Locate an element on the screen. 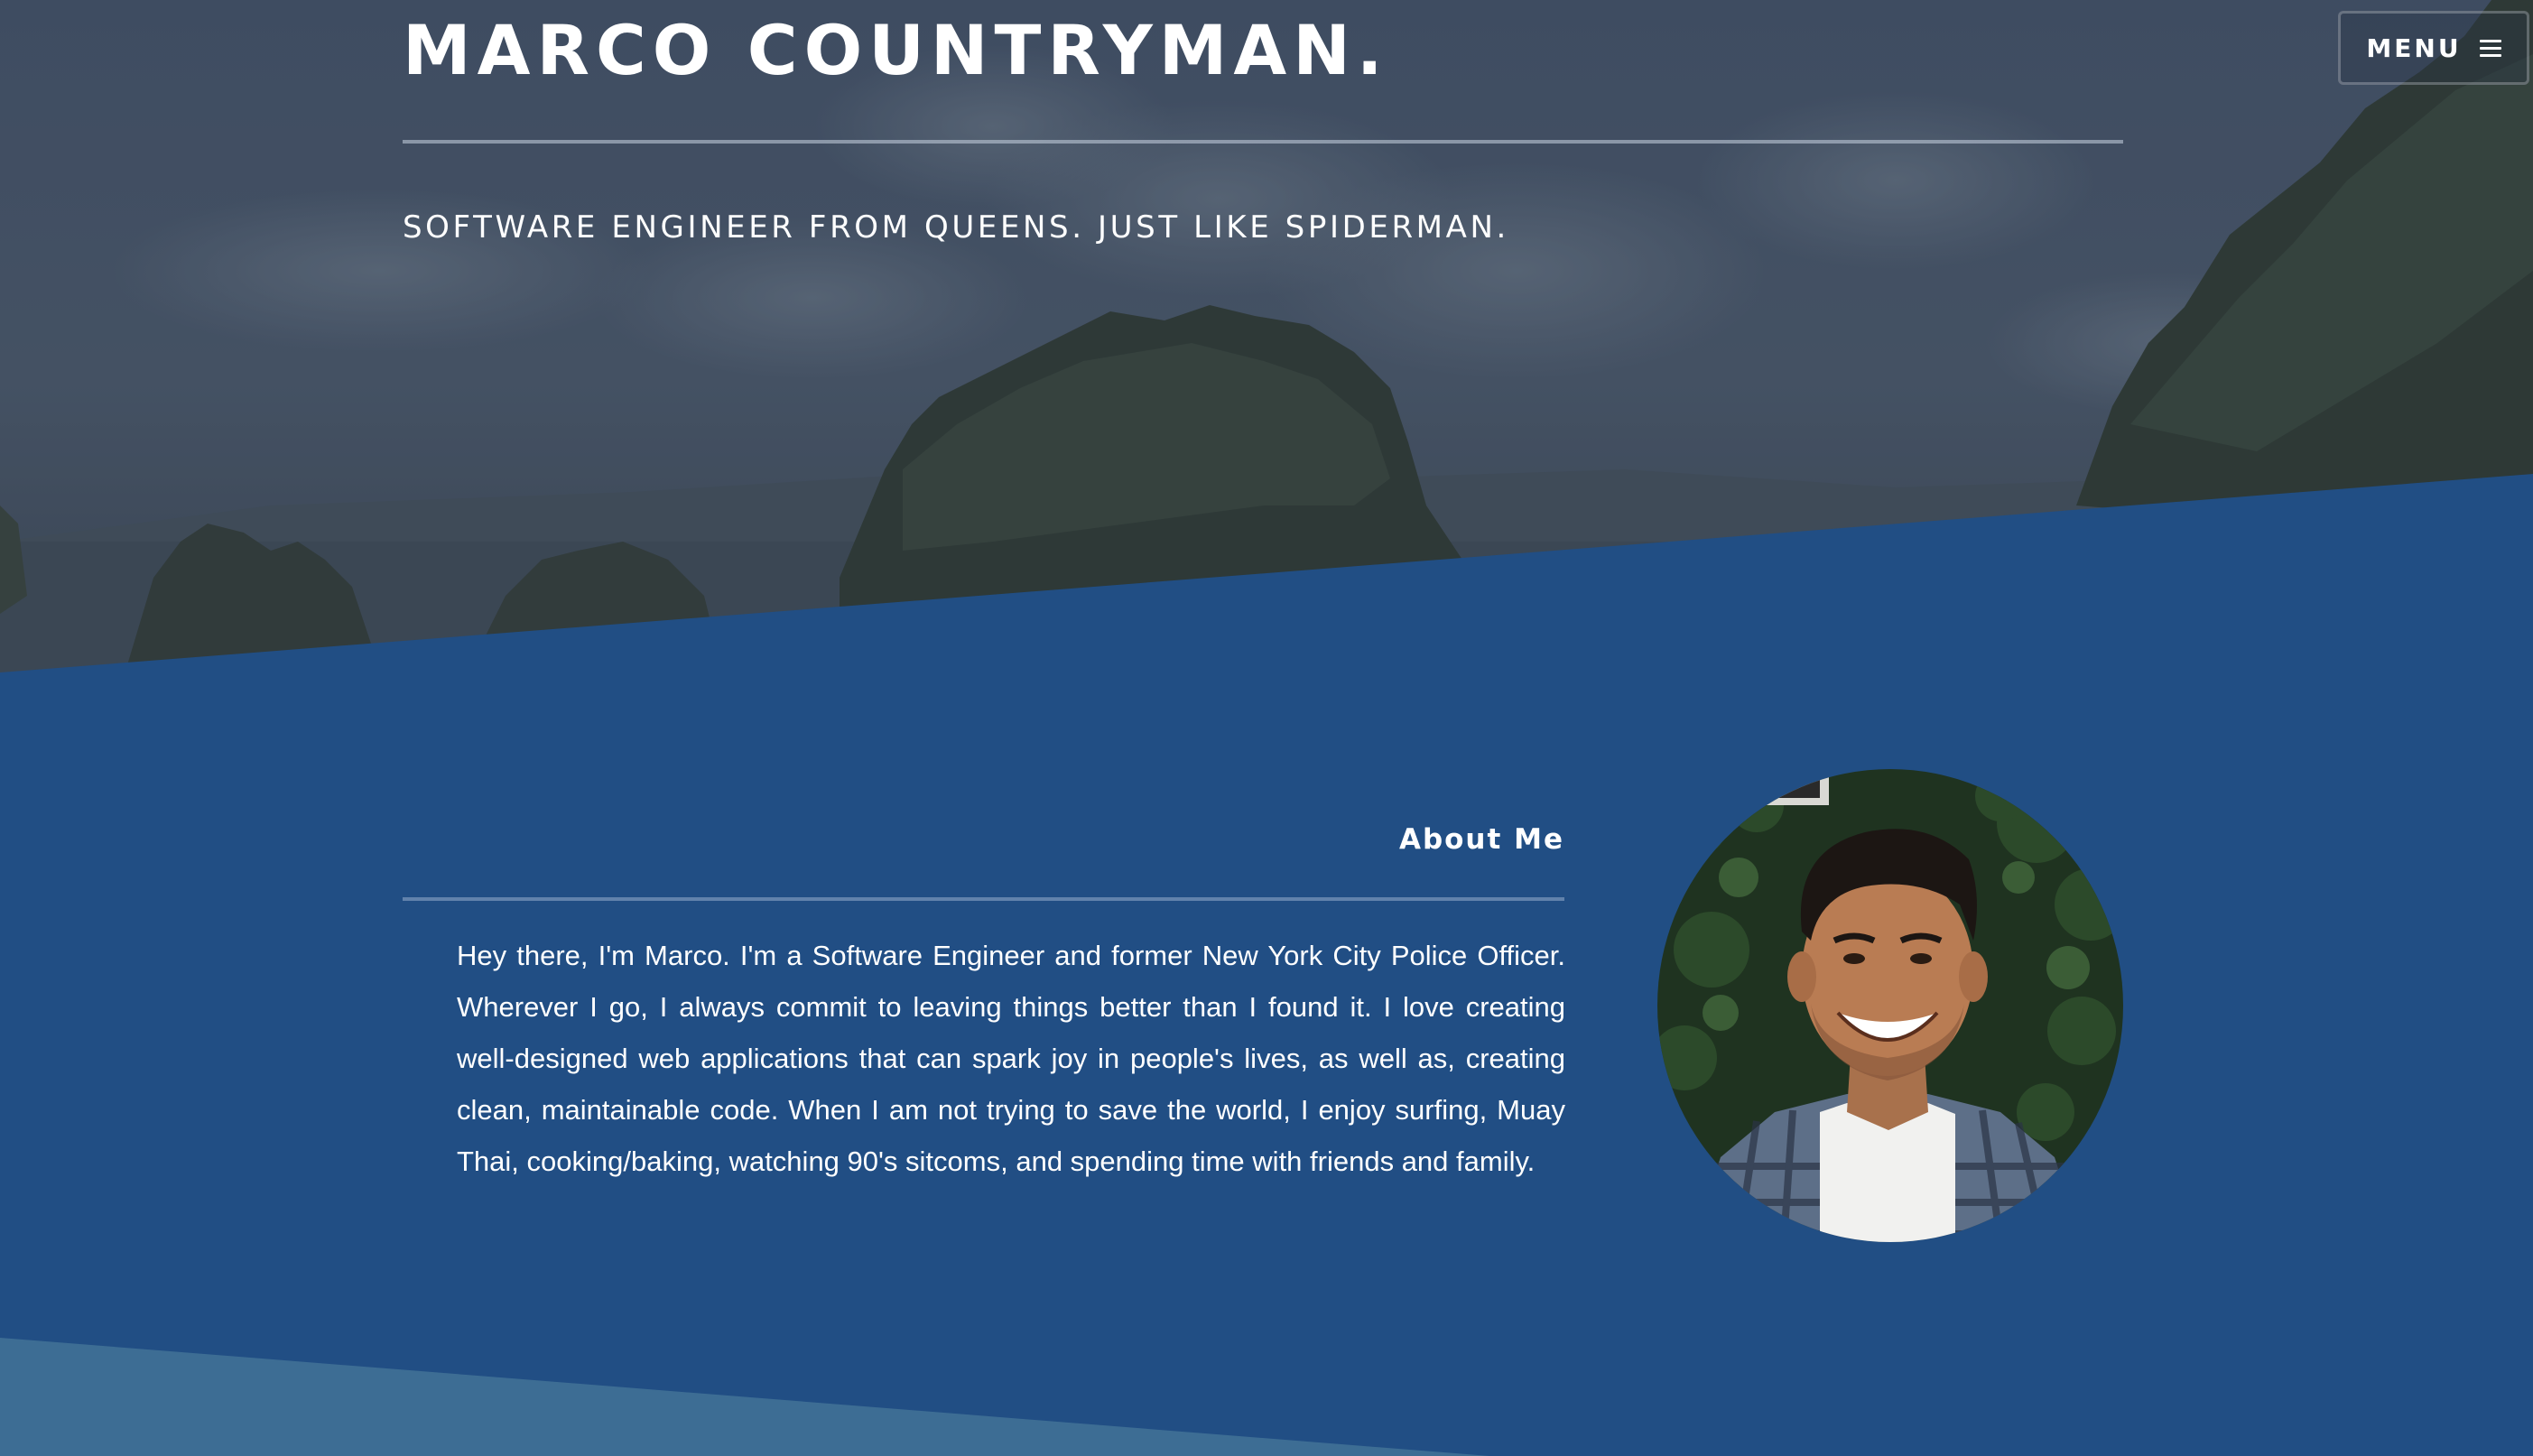 This screenshot has height=1456, width=2533. menu-label: MENU is located at coordinates (2414, 47).